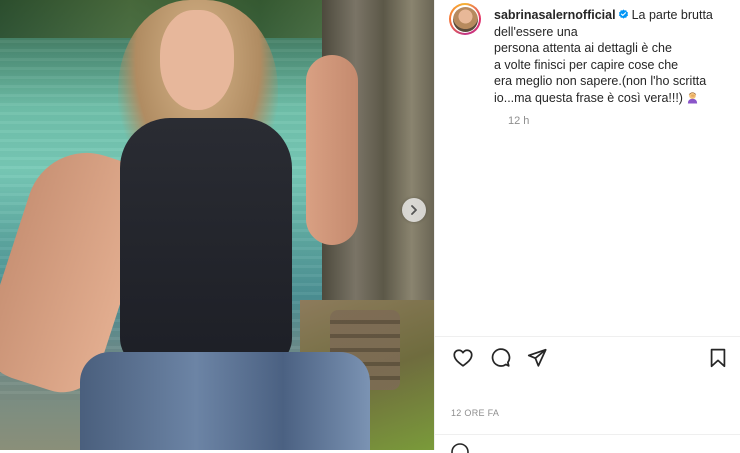 This screenshot has width=740, height=453. I want to click on chevron-right-icon, so click(414, 210).